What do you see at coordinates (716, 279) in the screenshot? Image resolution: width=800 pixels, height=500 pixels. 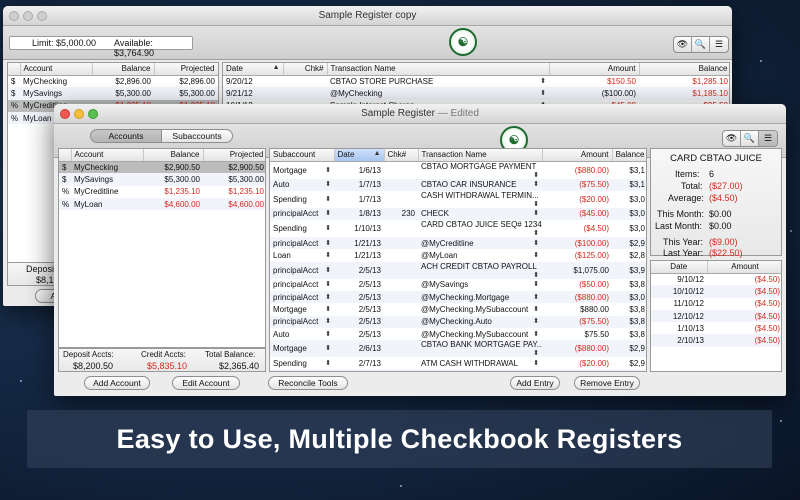 I see `history-row: 9/10/12 ($4.50)` at bounding box center [716, 279].